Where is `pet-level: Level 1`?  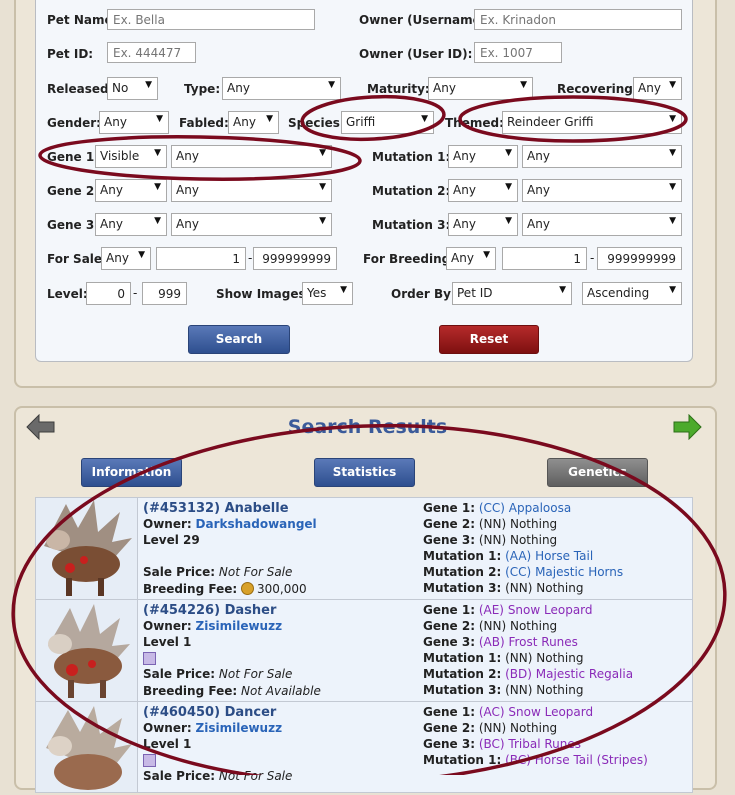
pet-level: Level 1 is located at coordinates (167, 744).